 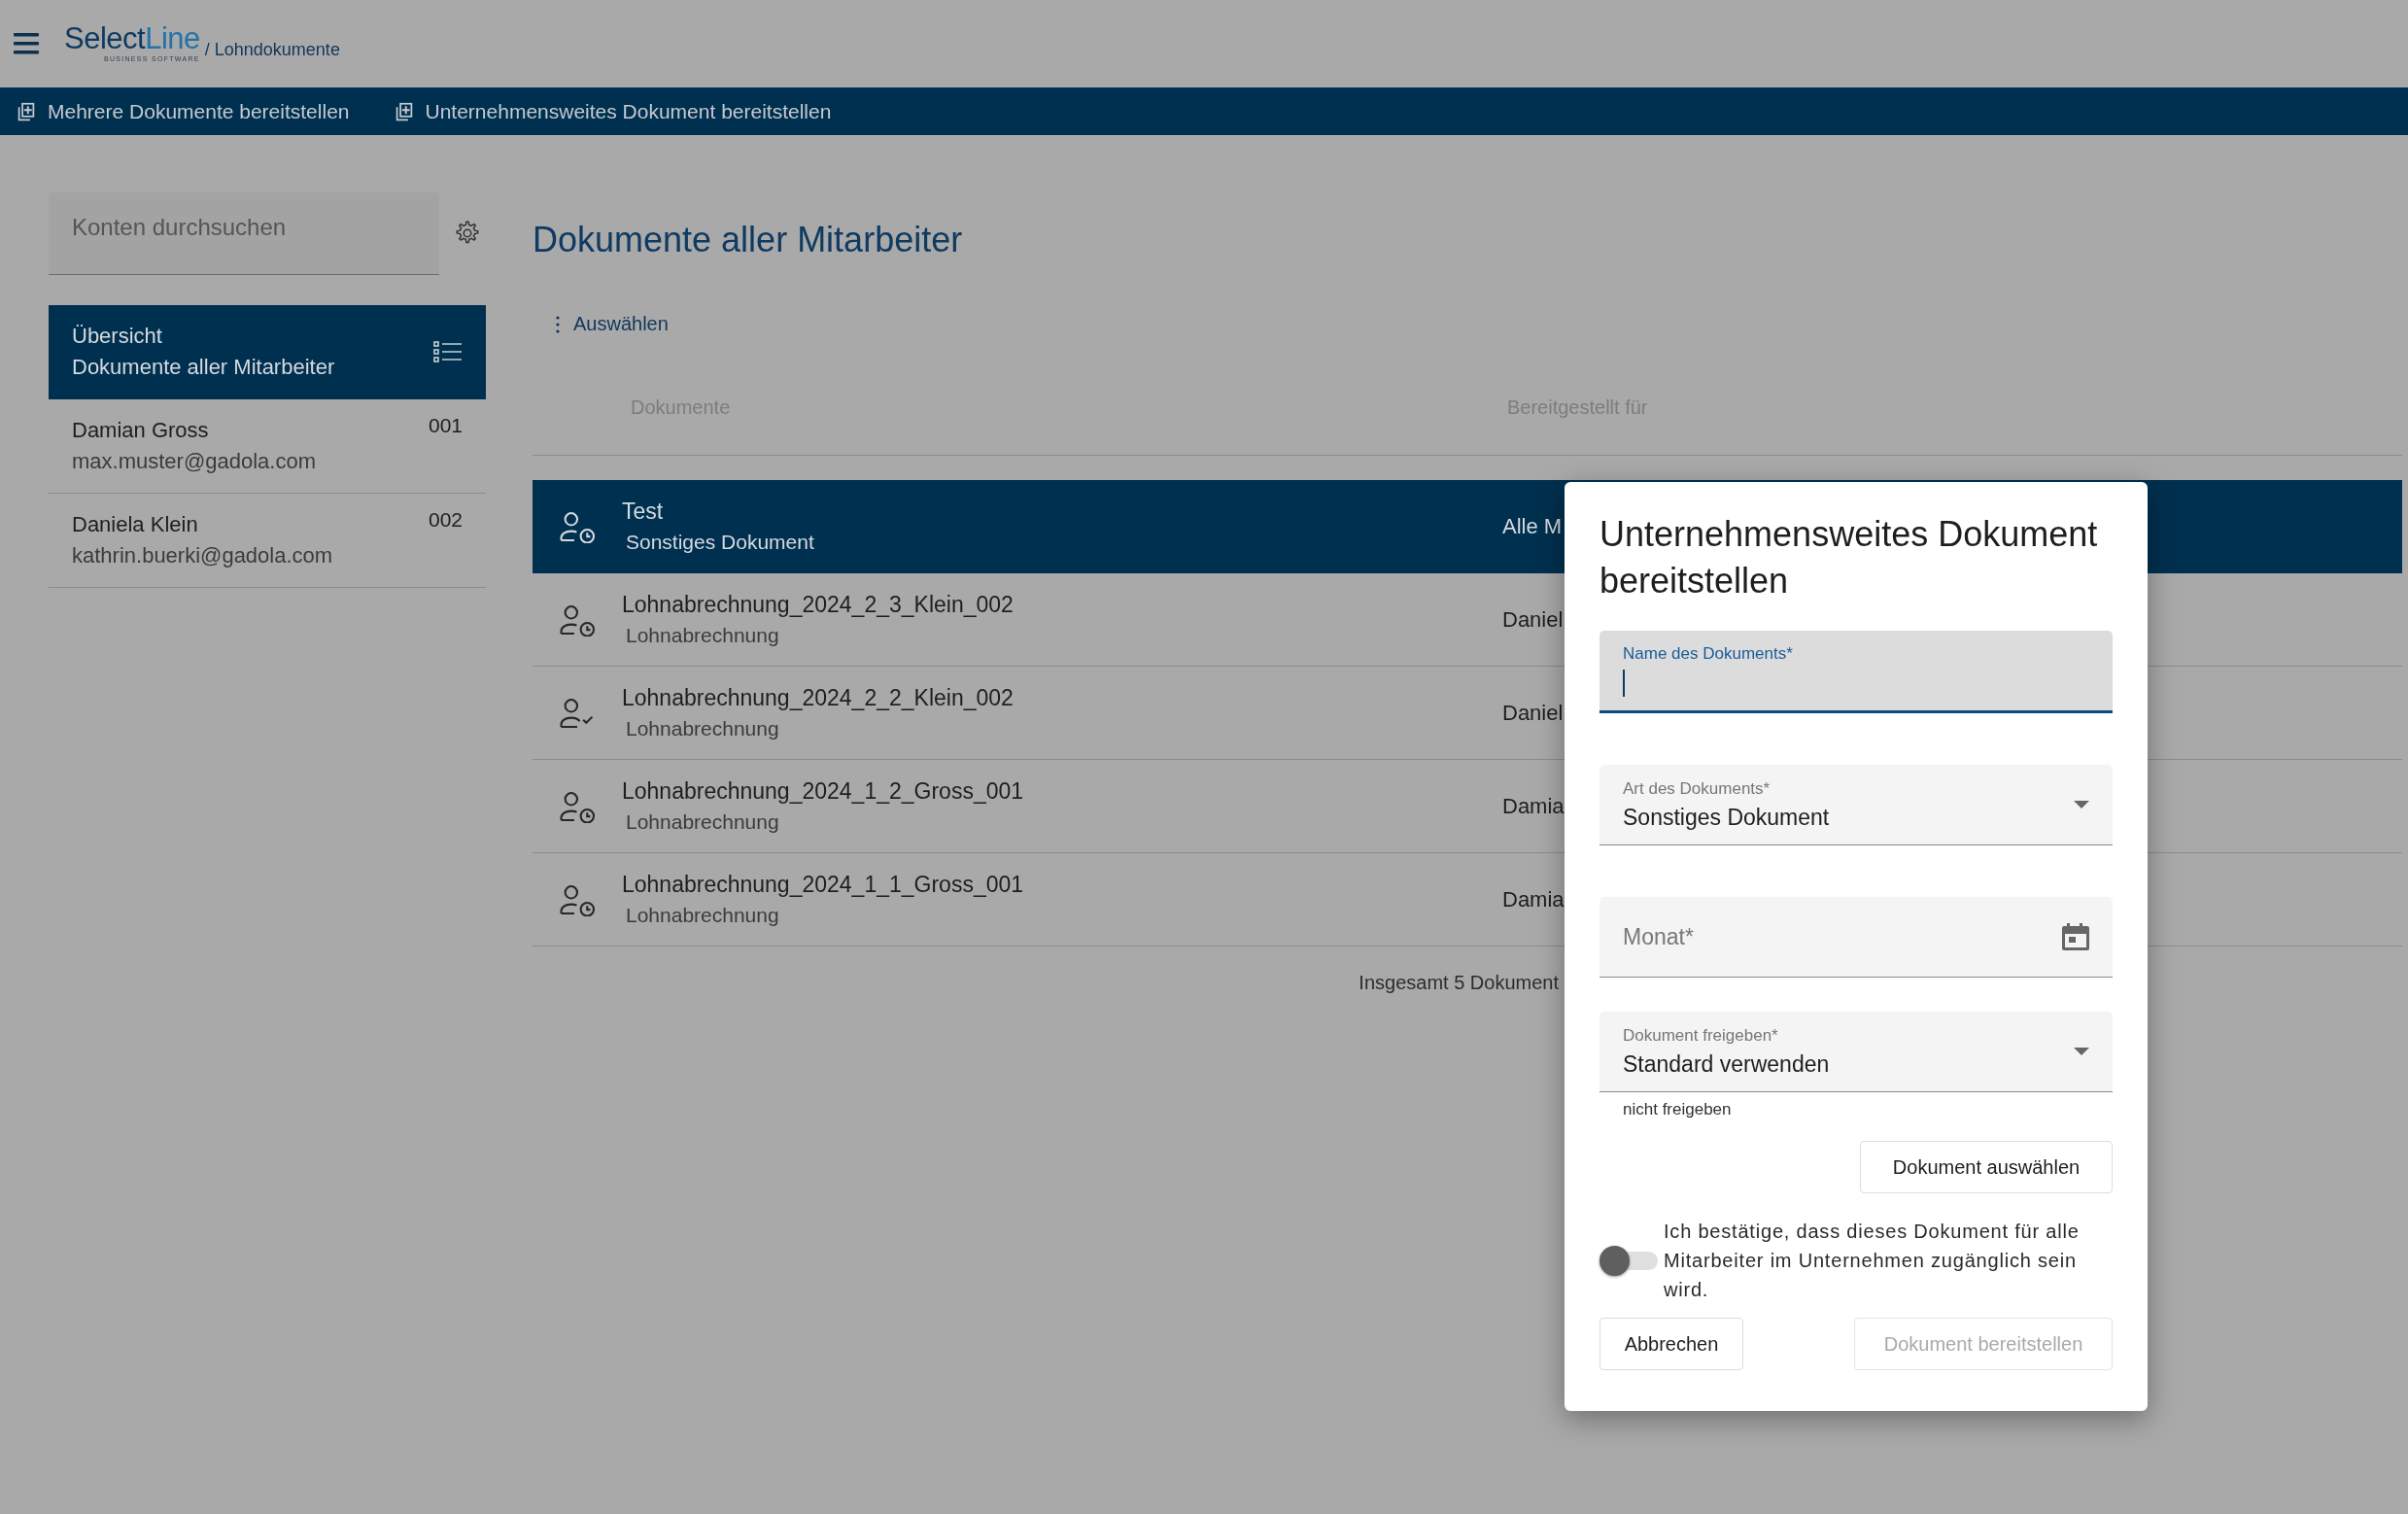 What do you see at coordinates (824, 791) in the screenshot?
I see `document-name: Lohnabrechnung_2024_1_2_Gross_001` at bounding box center [824, 791].